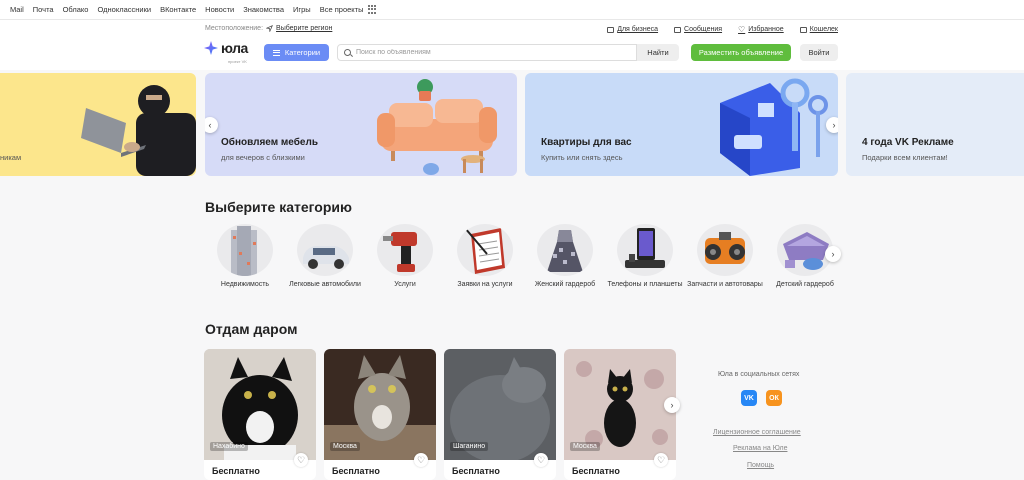  I want to click on ok-social-icon: ОК, so click(774, 398).